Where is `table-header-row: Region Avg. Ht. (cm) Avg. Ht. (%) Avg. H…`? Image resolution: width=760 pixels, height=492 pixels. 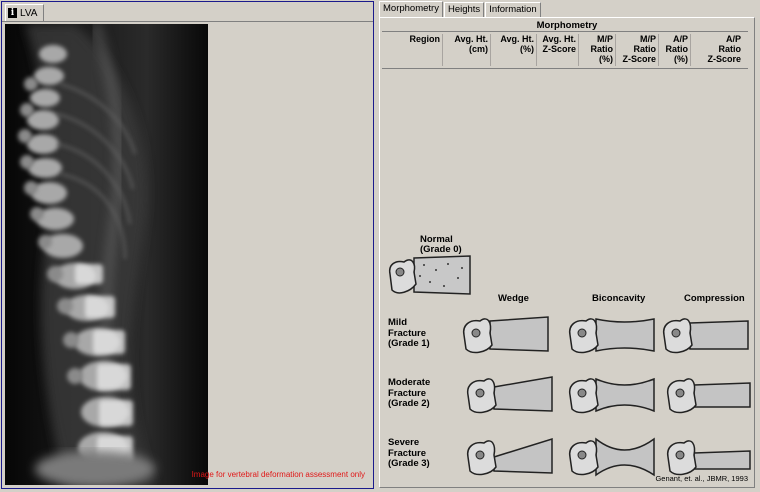
table-header-row: Region Avg. Ht. (cm) Avg. Ht. (%) Avg. H… is located at coordinates (565, 50).